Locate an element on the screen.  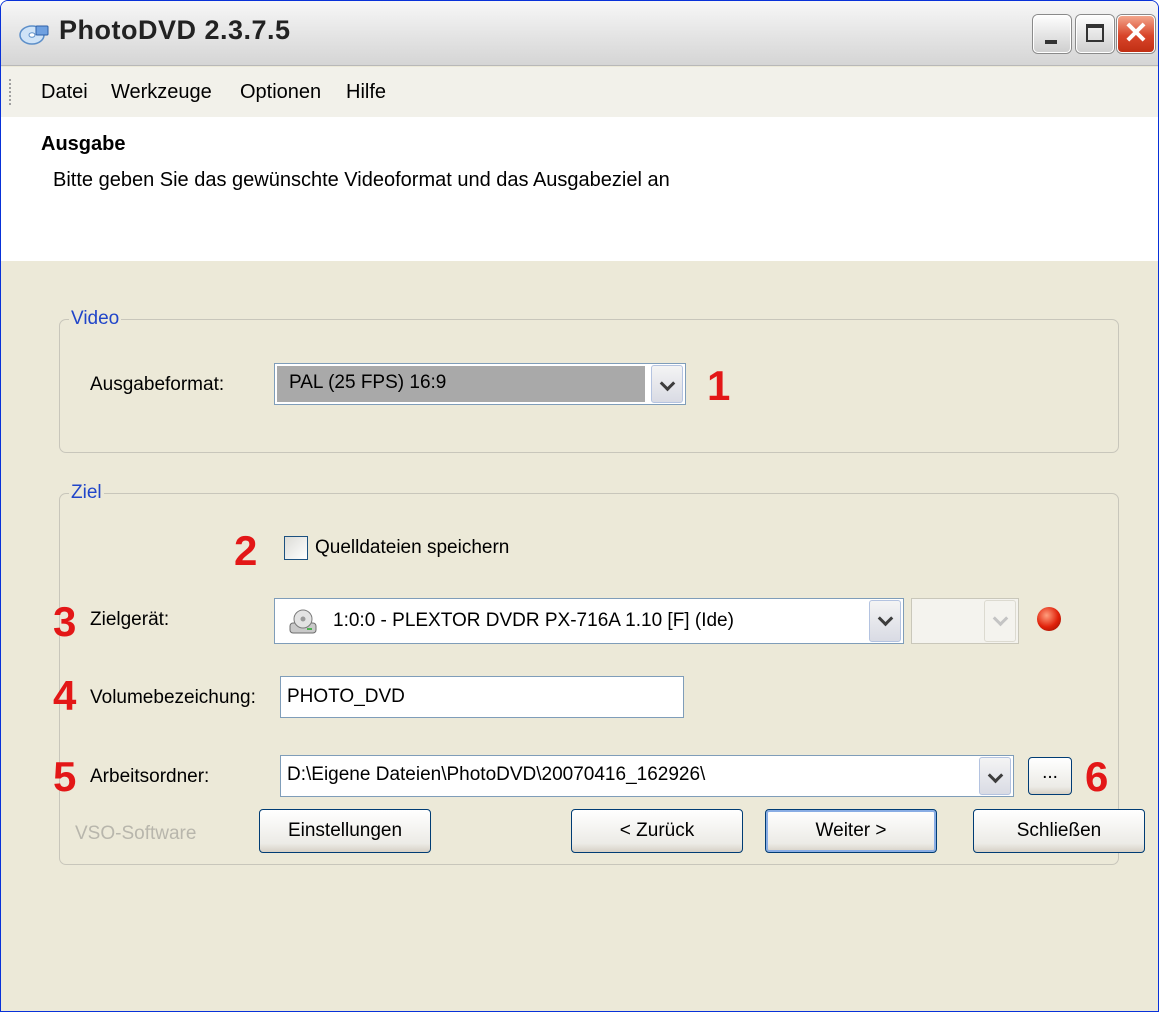
vso-software-brand: VSO-Software is located at coordinates (136, 833).